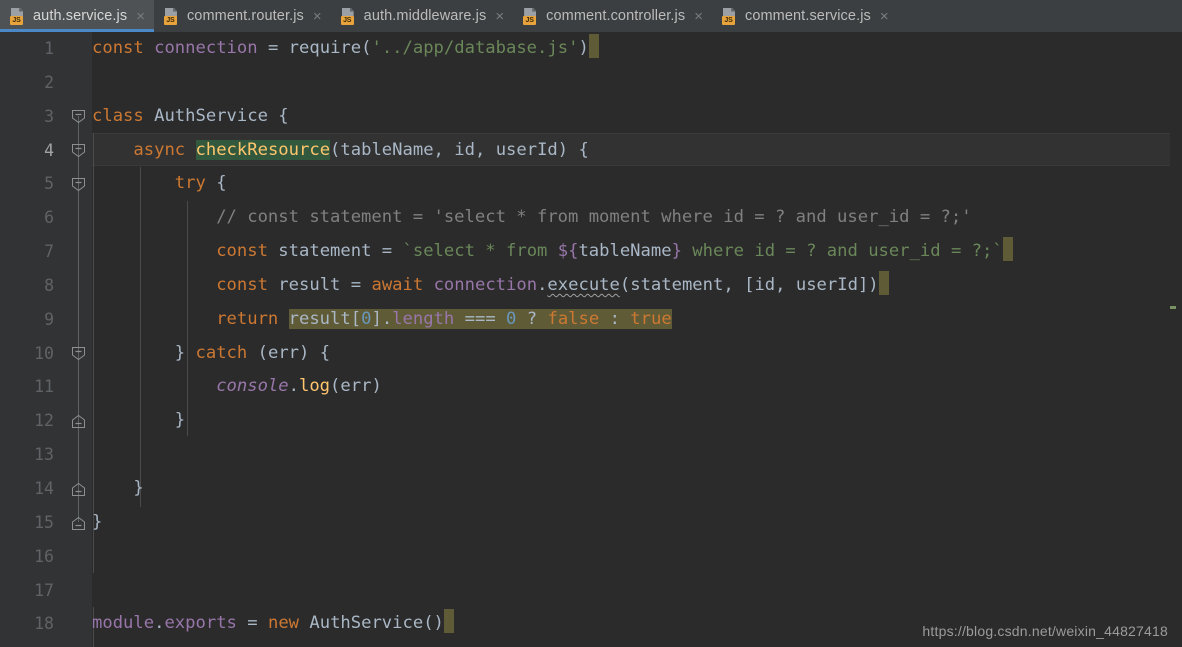  Describe the element at coordinates (245, 16) in the screenshot. I see `tab-label: comment.router.js` at that location.